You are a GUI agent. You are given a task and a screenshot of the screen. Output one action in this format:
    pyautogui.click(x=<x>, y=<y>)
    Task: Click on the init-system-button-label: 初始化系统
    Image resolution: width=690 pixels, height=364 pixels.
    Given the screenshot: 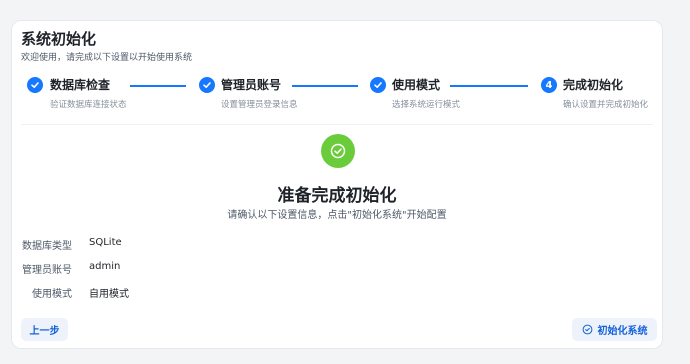 What is the action you would take?
    pyautogui.click(x=622, y=331)
    